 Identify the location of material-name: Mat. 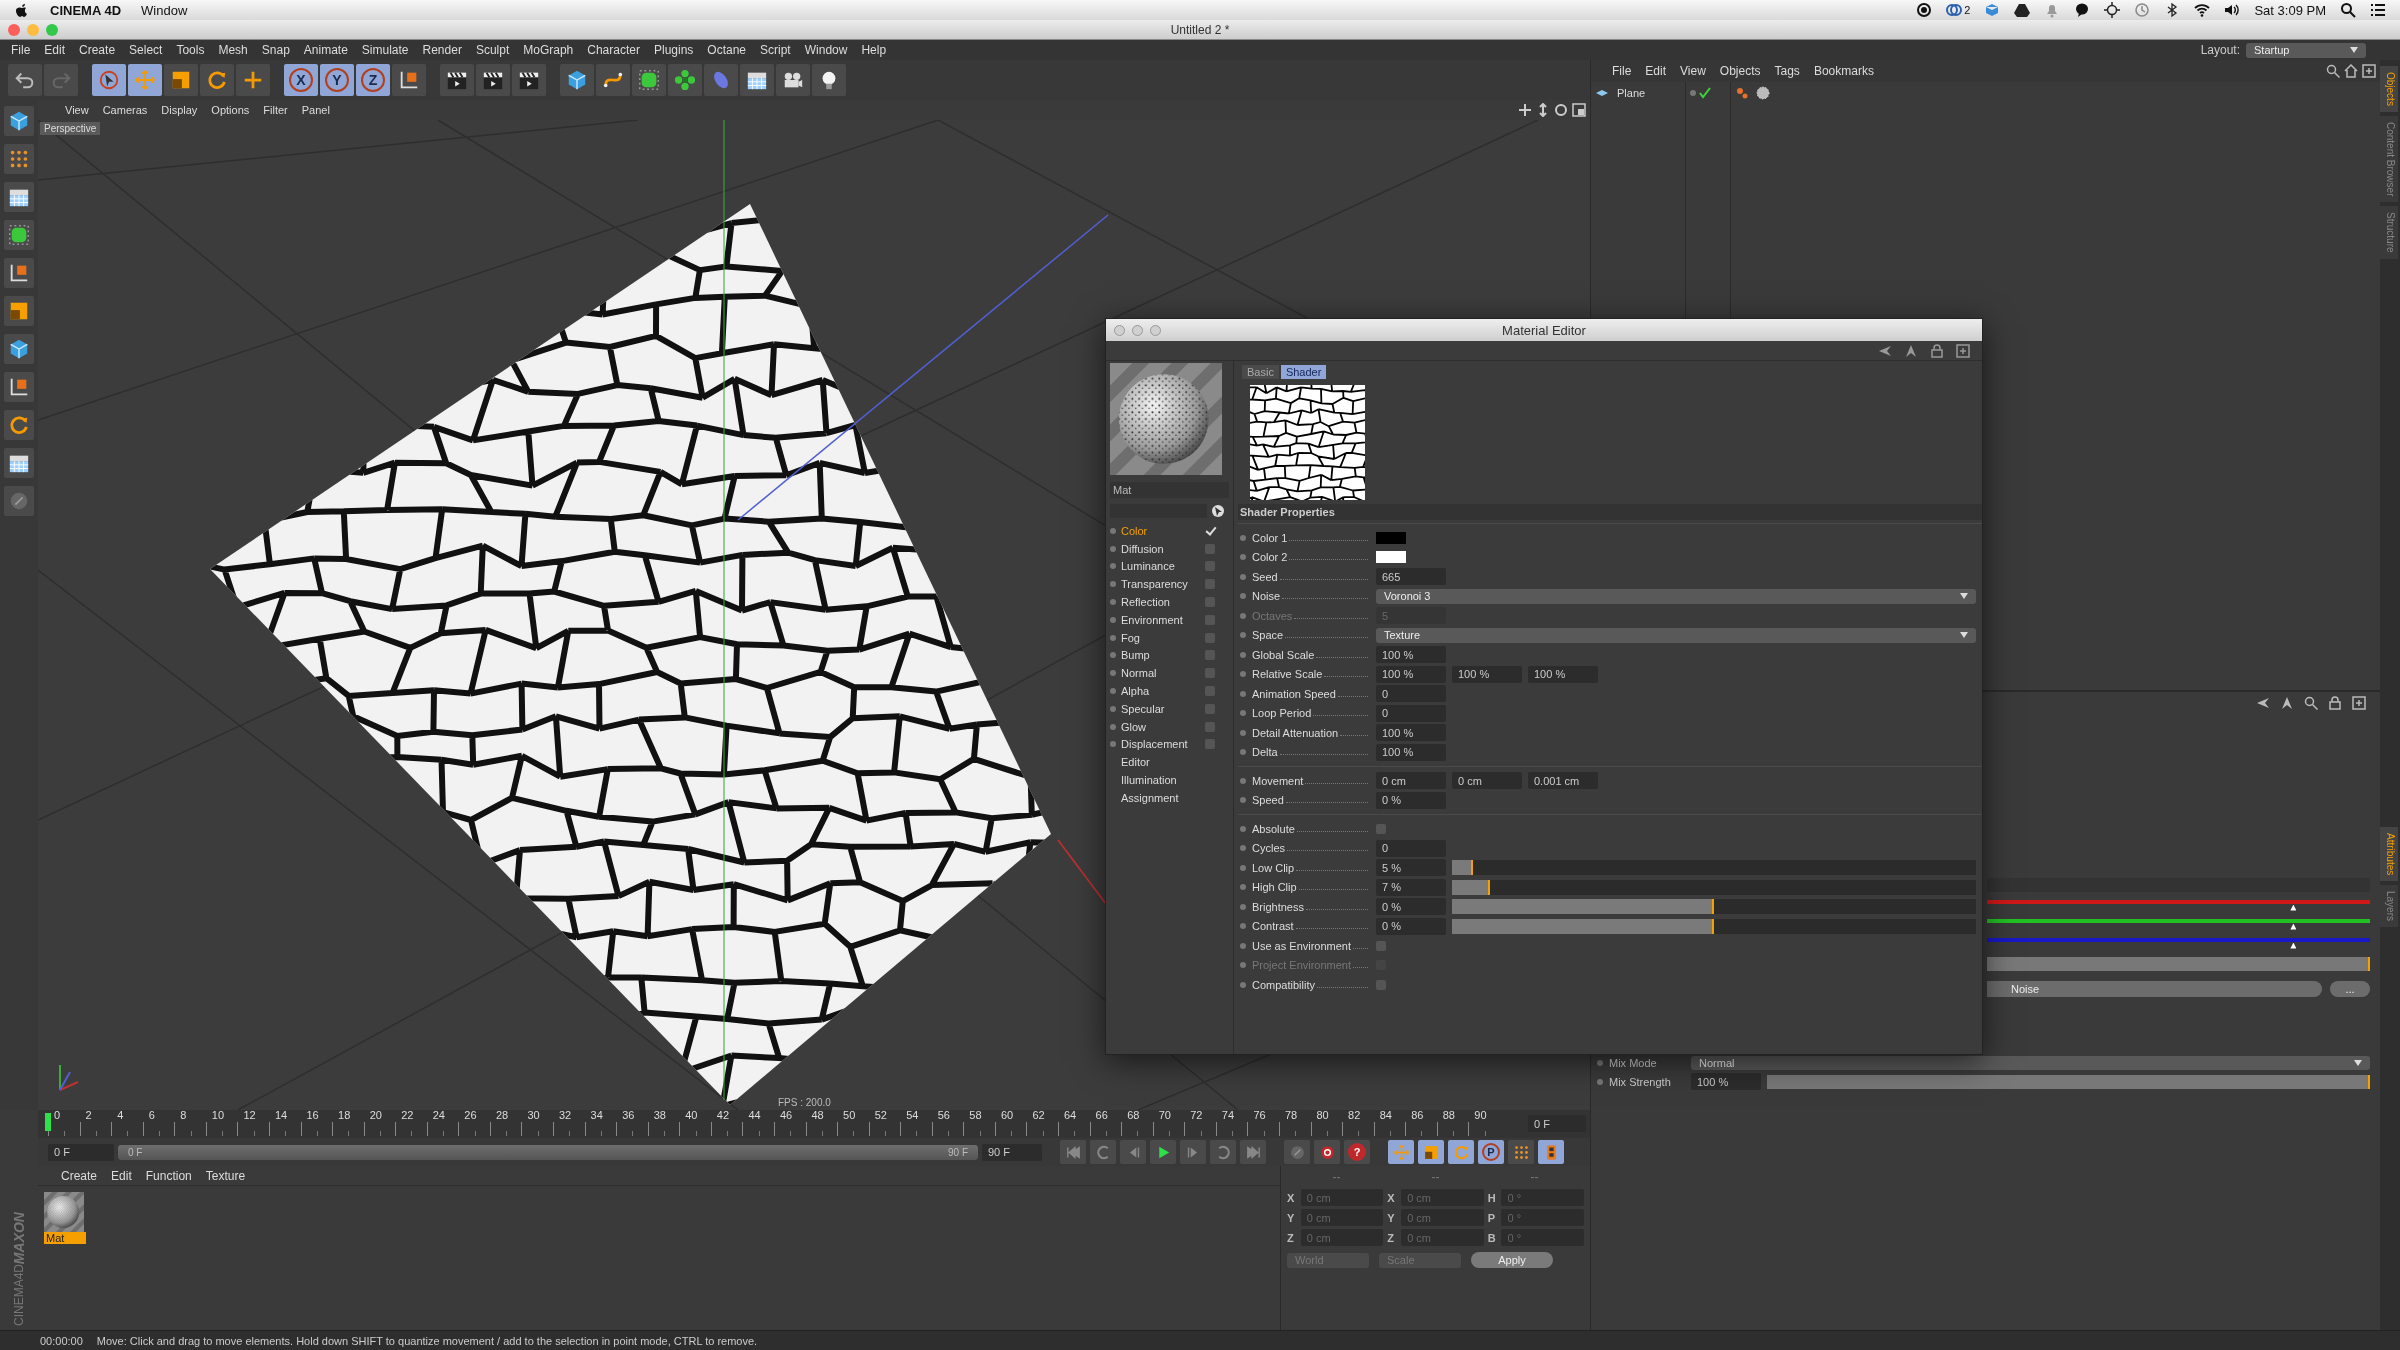
(65, 1238).